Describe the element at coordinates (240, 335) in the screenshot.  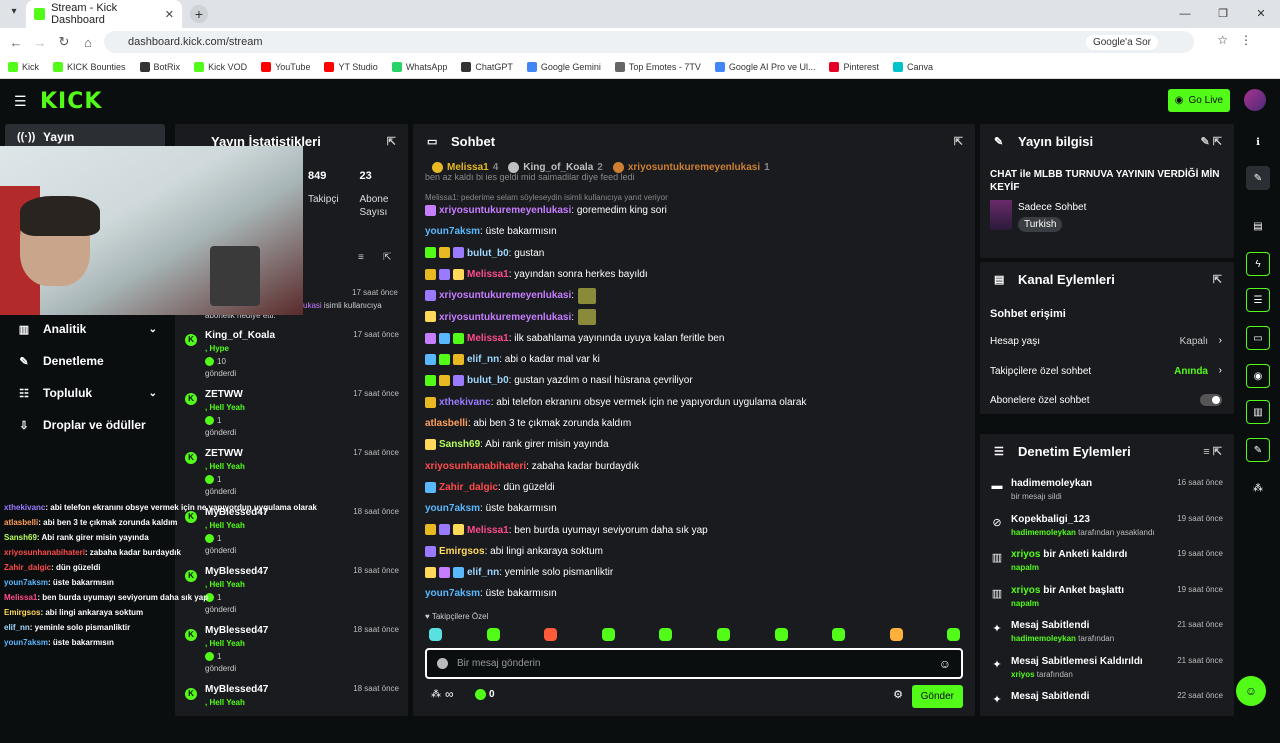
I see `event-username: King_of_Koala` at that location.